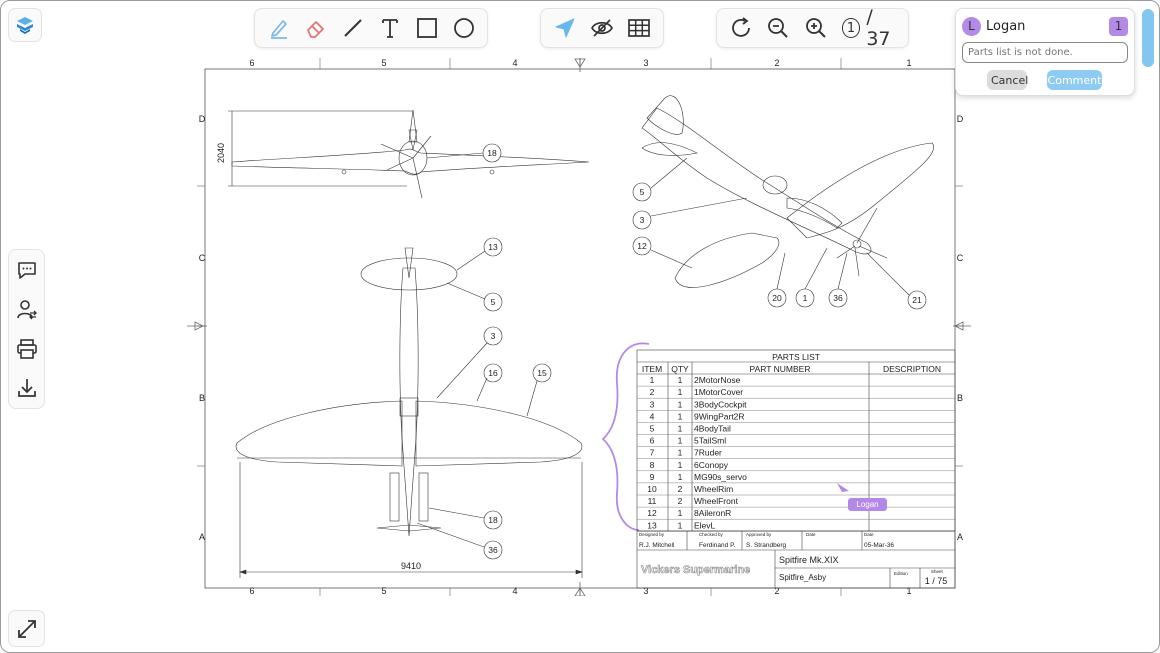 The image size is (1160, 653). What do you see at coordinates (787, 191) in the screenshot?
I see `iso-view` at bounding box center [787, 191].